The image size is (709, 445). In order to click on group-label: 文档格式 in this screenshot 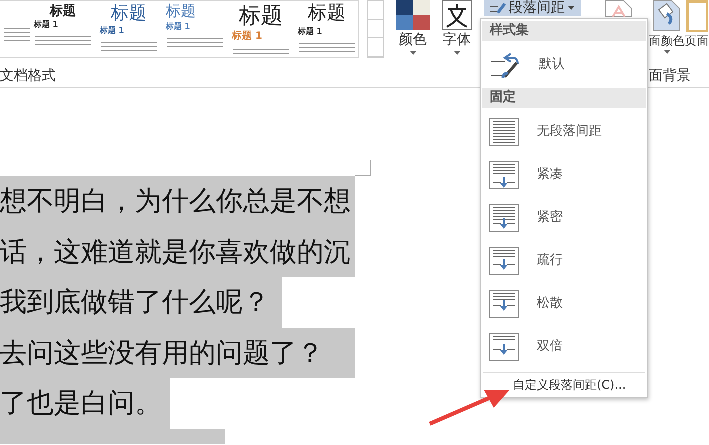, I will do `click(28, 76)`.